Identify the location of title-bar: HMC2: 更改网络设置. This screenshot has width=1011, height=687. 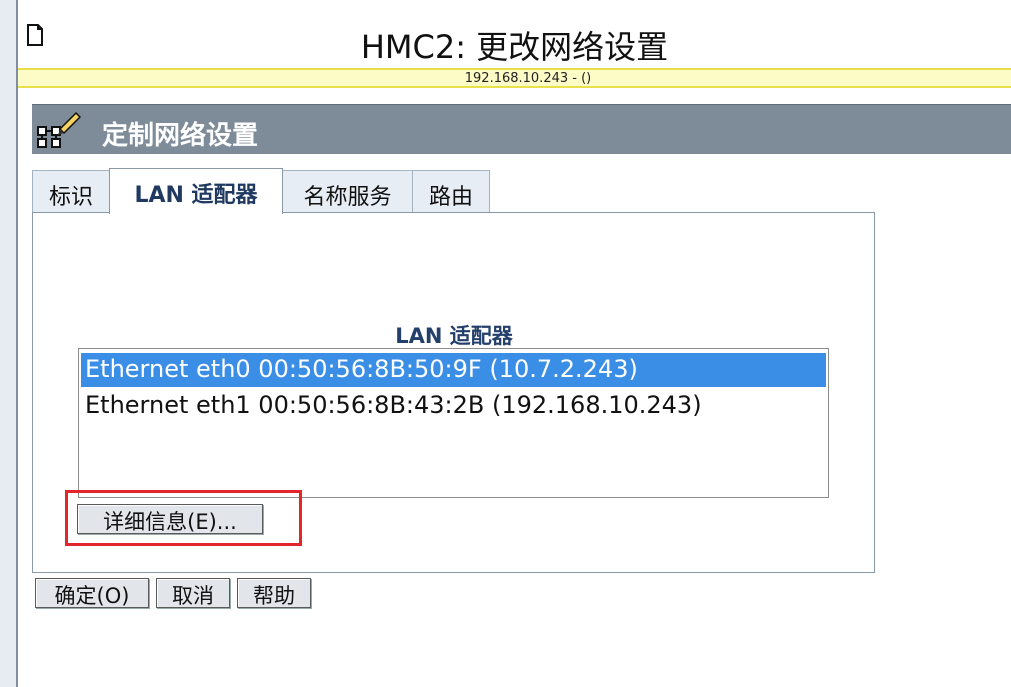
(514, 34).